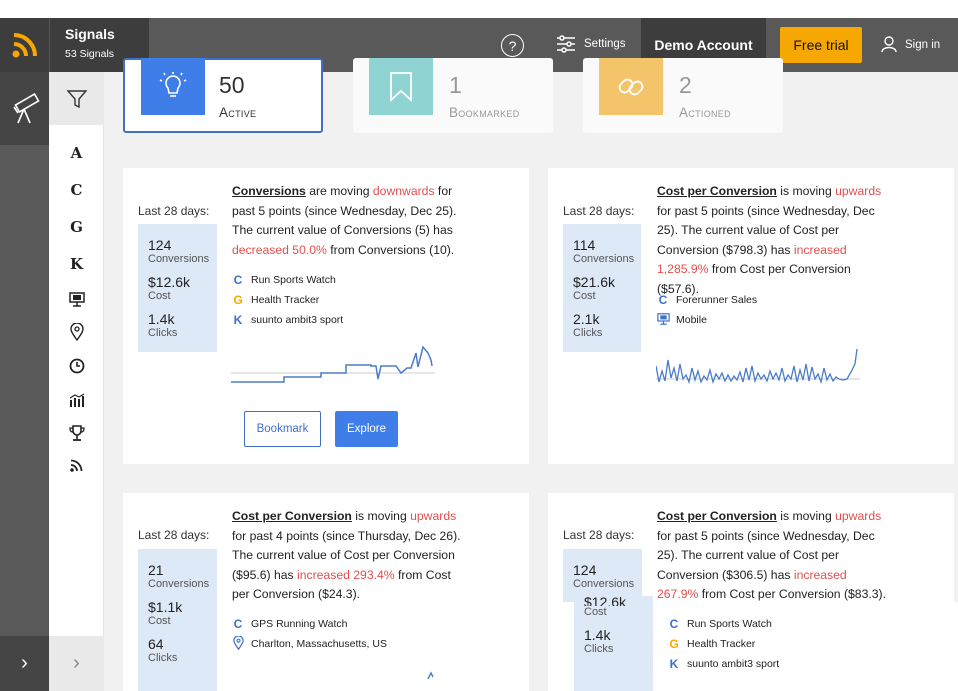 The height and width of the screenshot is (691, 958). I want to click on metric-value: 114, so click(584, 245).